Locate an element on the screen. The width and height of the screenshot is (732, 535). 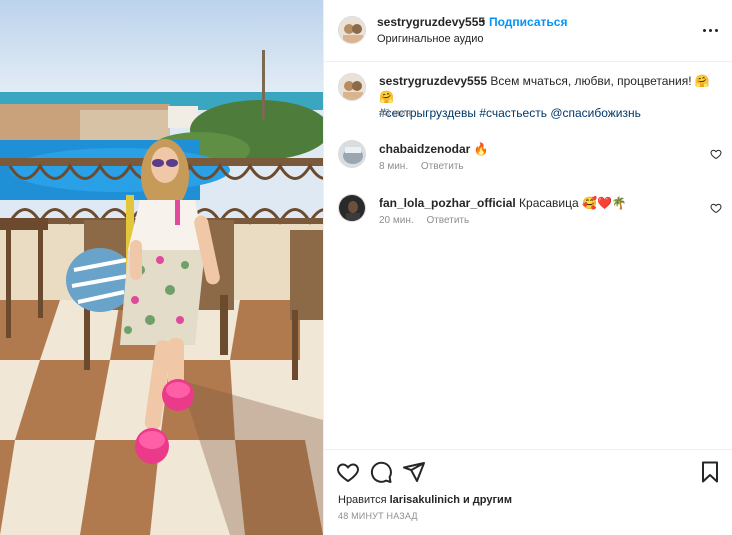
comment-username: fan_lola_pozhar_official is located at coordinates (447, 203).